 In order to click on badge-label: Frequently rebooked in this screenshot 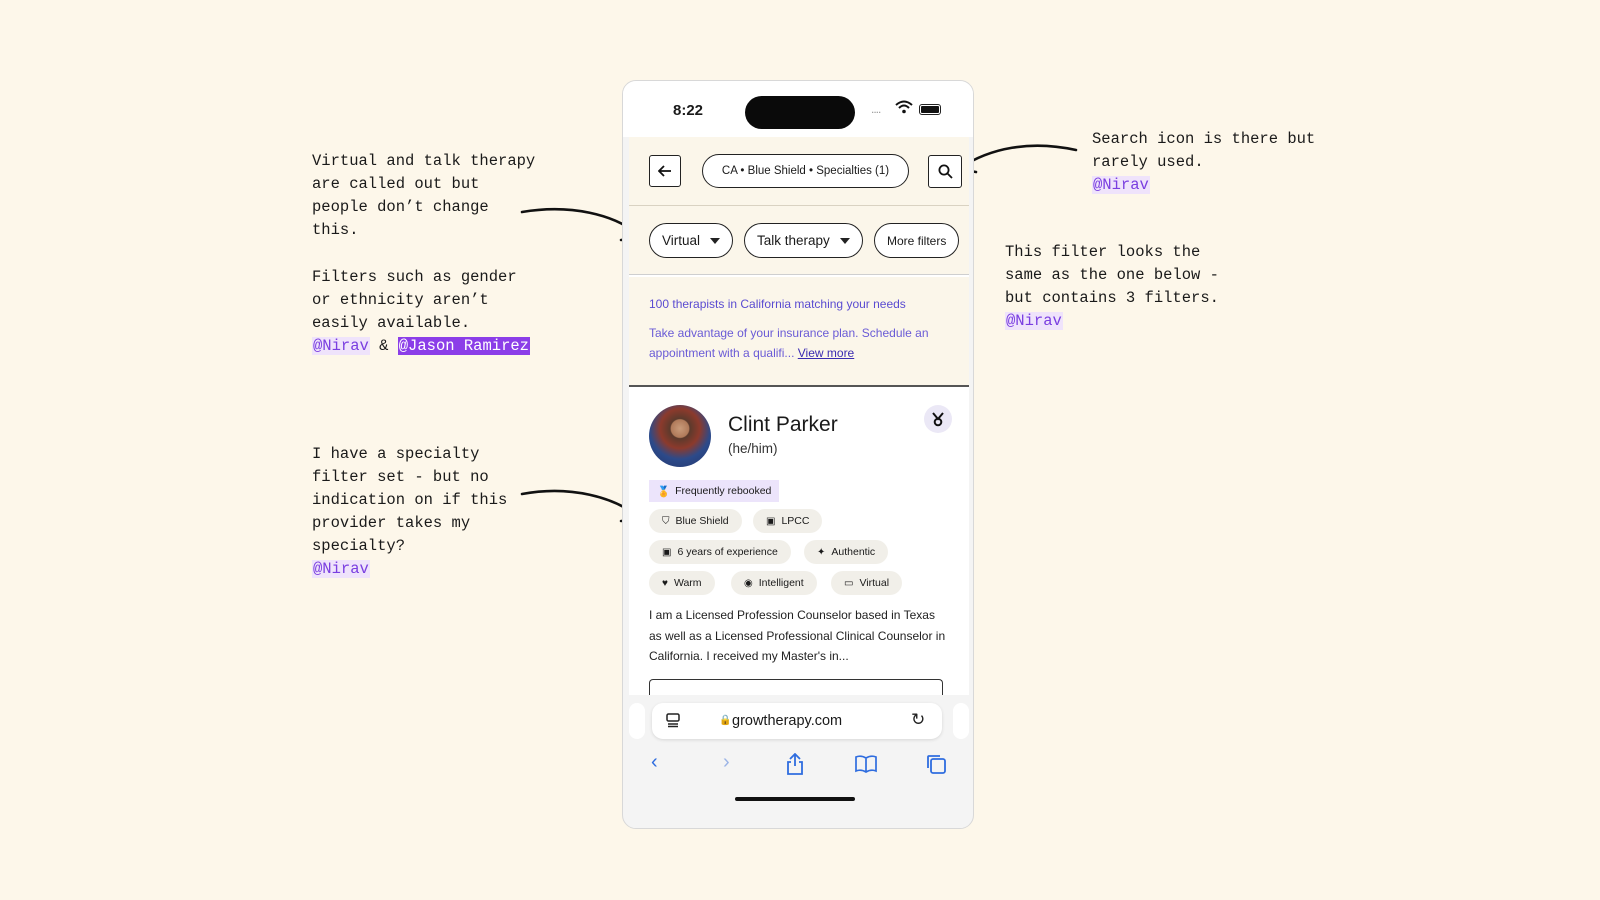, I will do `click(723, 491)`.